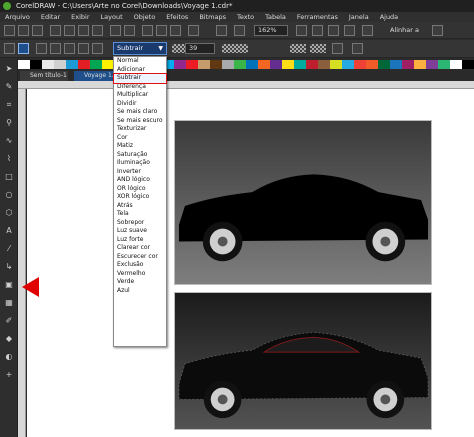 This screenshot has height=437, width=474. I want to click on menu-texto: Texto, so click(246, 17).